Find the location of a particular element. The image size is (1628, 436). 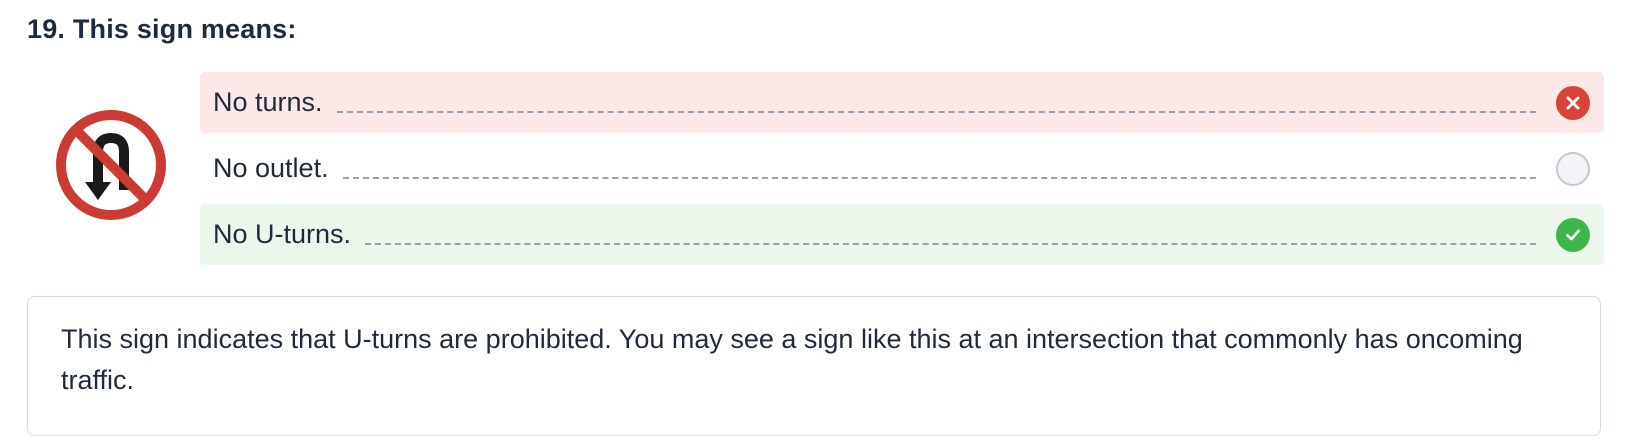

answer-option-no-u-turns: No U-turns. is located at coordinates (902, 234).